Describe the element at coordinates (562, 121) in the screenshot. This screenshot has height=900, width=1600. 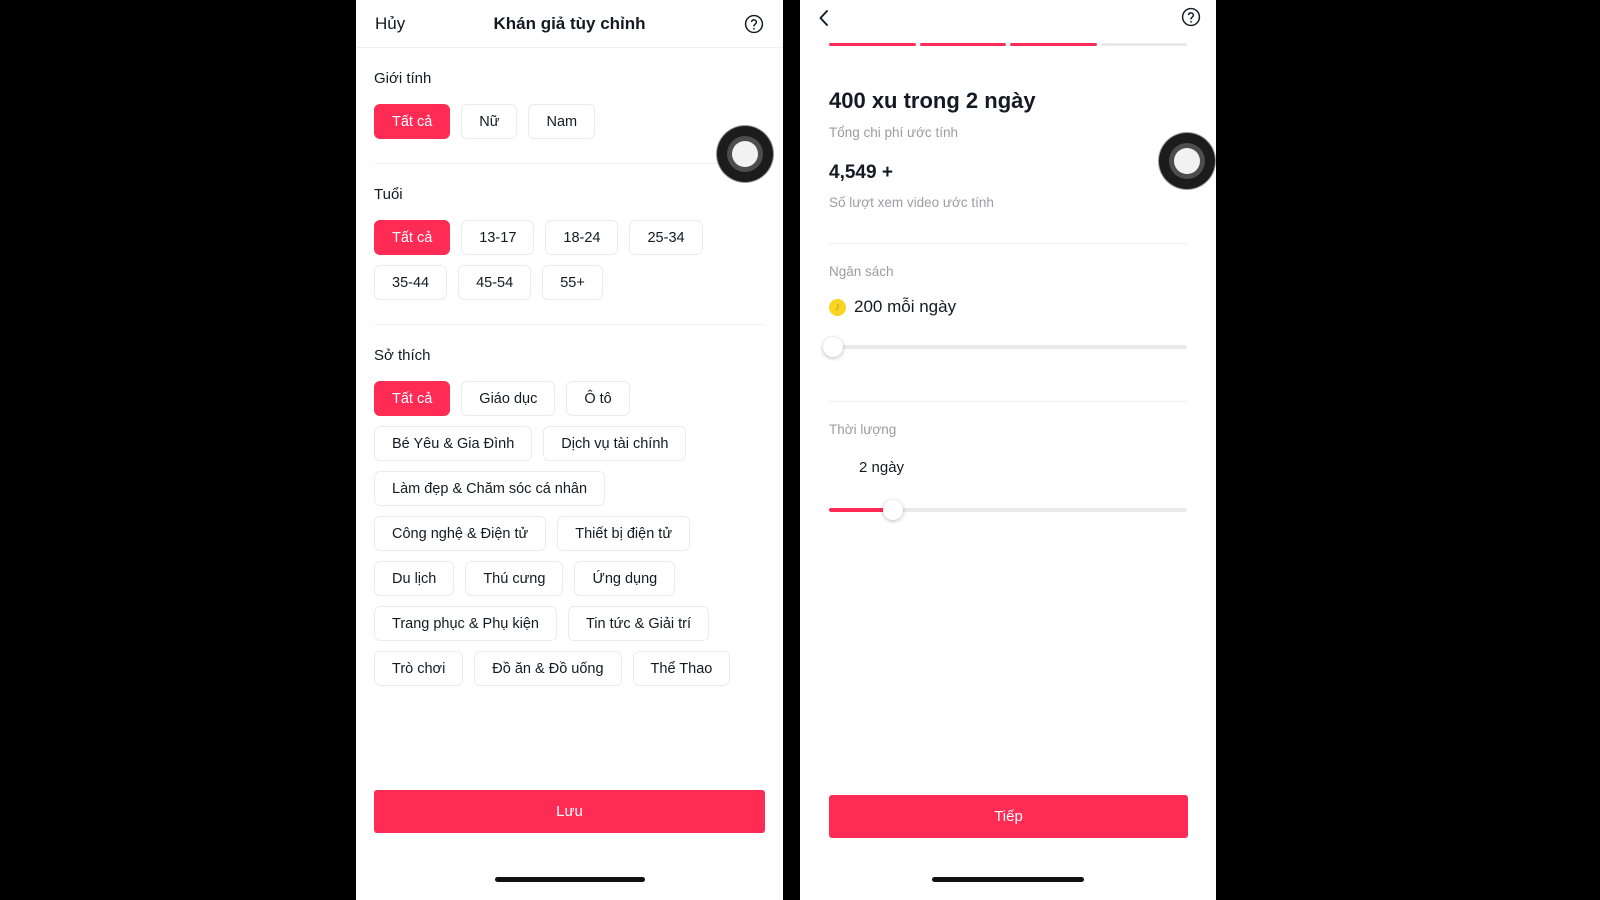
I see `chip-gender-male: Nam` at that location.